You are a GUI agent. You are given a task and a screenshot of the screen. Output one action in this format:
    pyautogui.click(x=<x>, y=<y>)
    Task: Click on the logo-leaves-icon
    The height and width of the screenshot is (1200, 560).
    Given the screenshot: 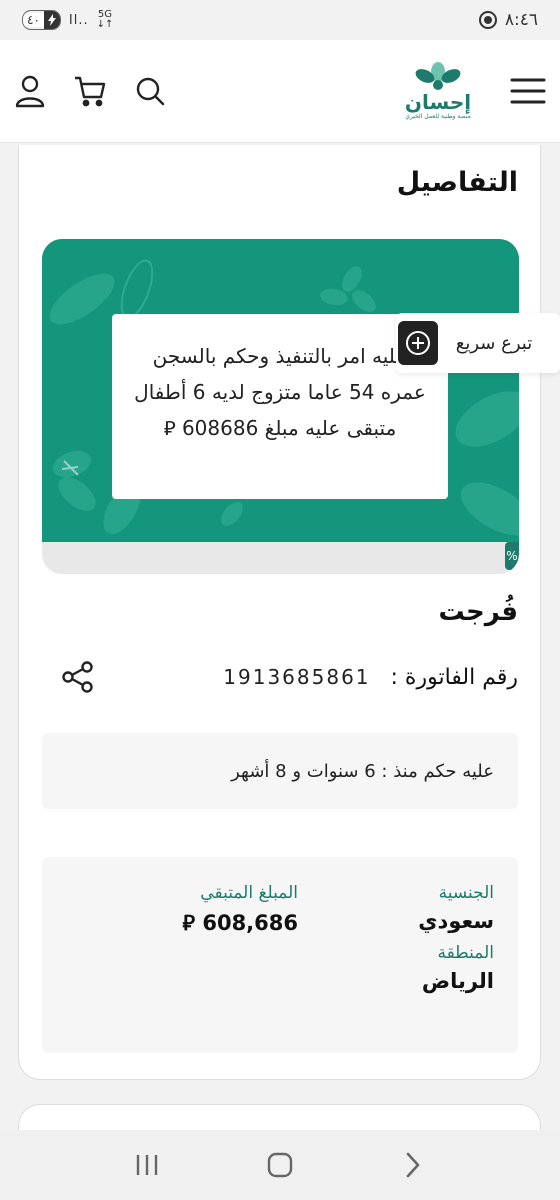 What is the action you would take?
    pyautogui.click(x=438, y=76)
    